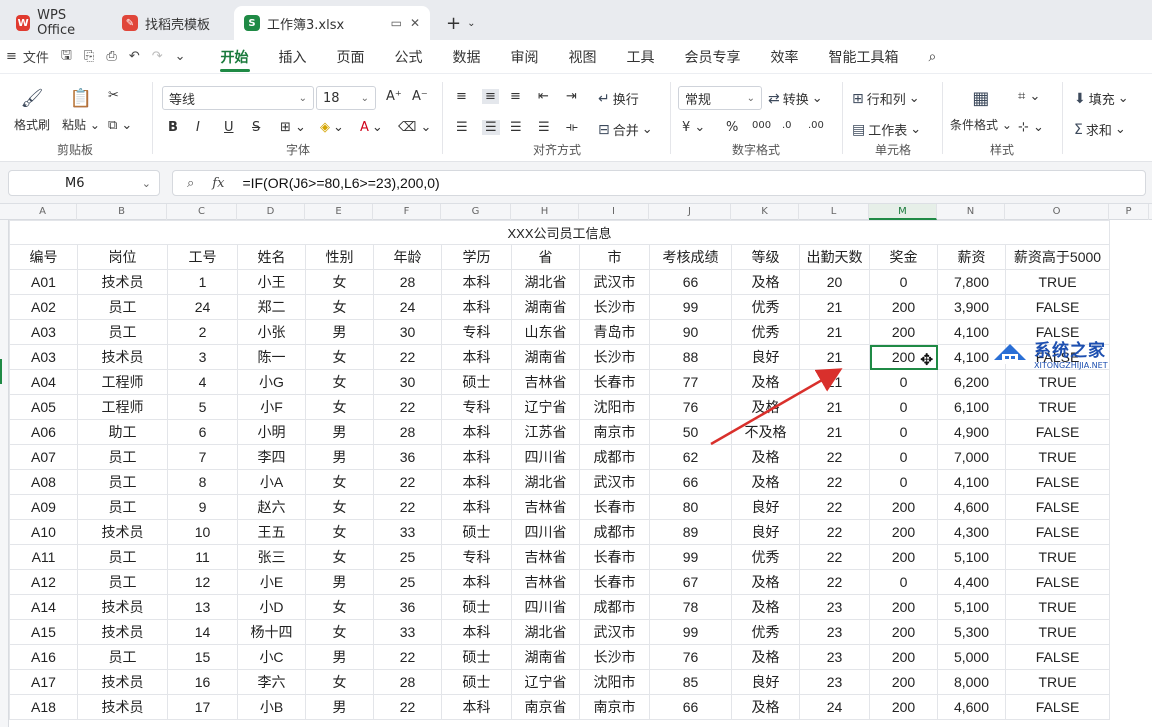 The height and width of the screenshot is (727, 1152). I want to click on font-color-icon: A ⌄, so click(371, 127).